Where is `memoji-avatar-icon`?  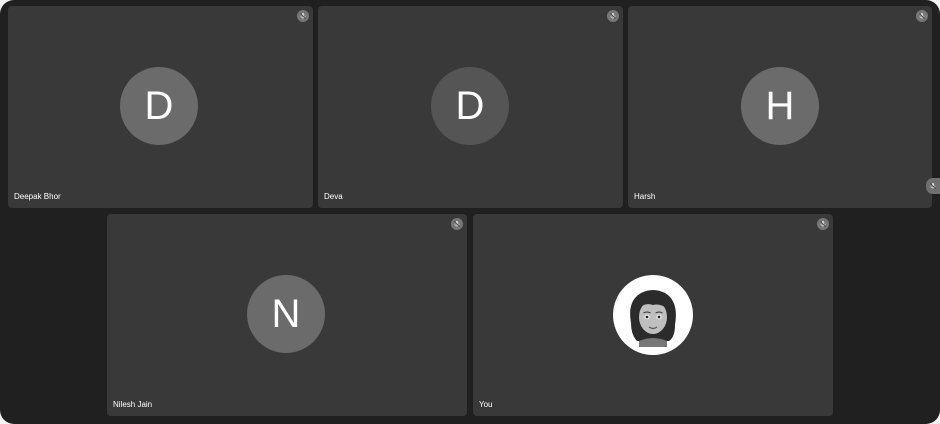 memoji-avatar-icon is located at coordinates (653, 315).